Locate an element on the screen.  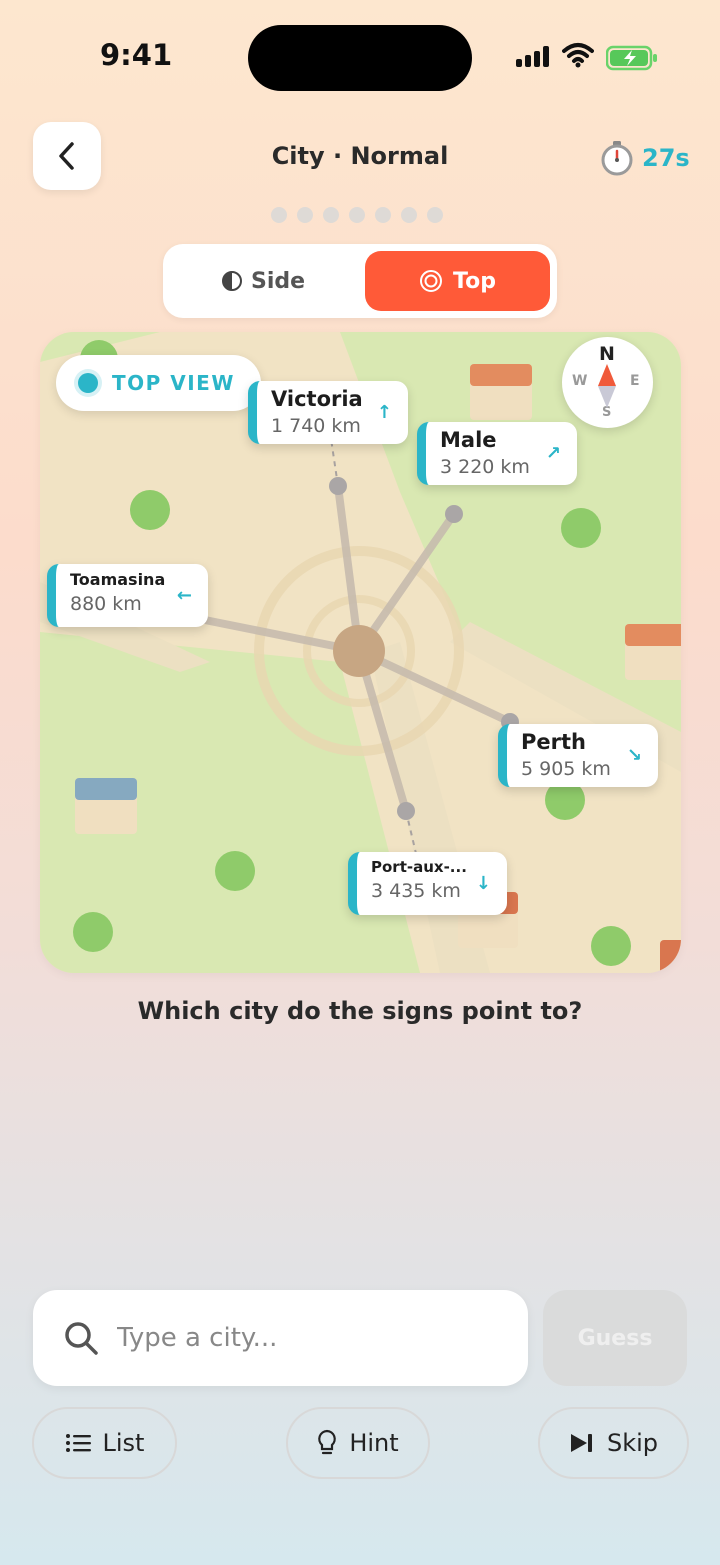
view-toggle: Side Top is located at coordinates (360, 281).